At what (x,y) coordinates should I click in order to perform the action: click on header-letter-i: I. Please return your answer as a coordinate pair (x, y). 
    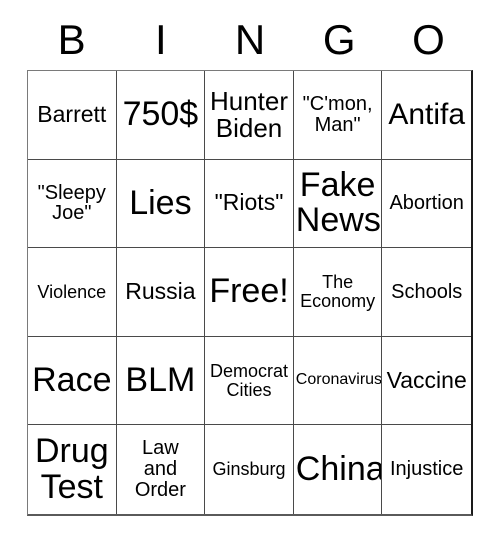
    Looking at the image, I should click on (160, 39).